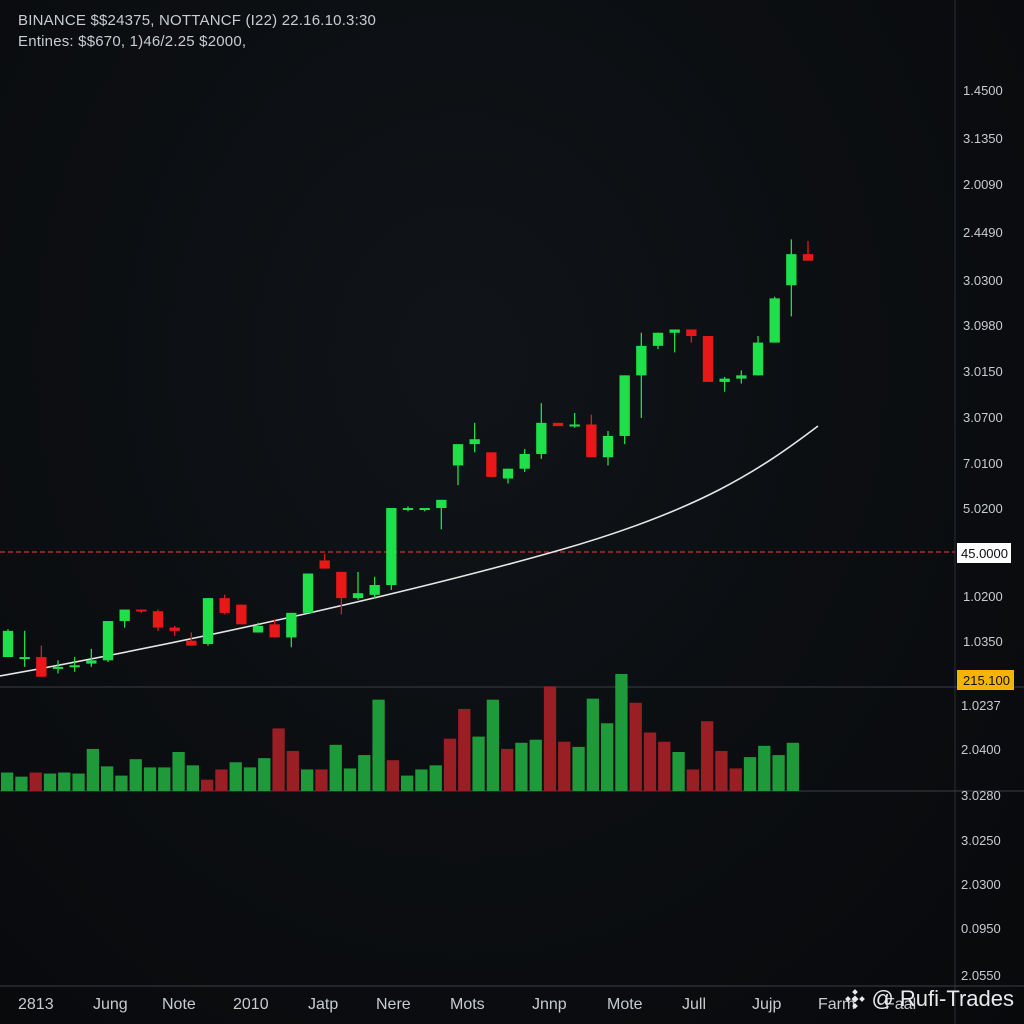  What do you see at coordinates (984, 553) in the screenshot?
I see `price-tag-label: 45.0000` at bounding box center [984, 553].